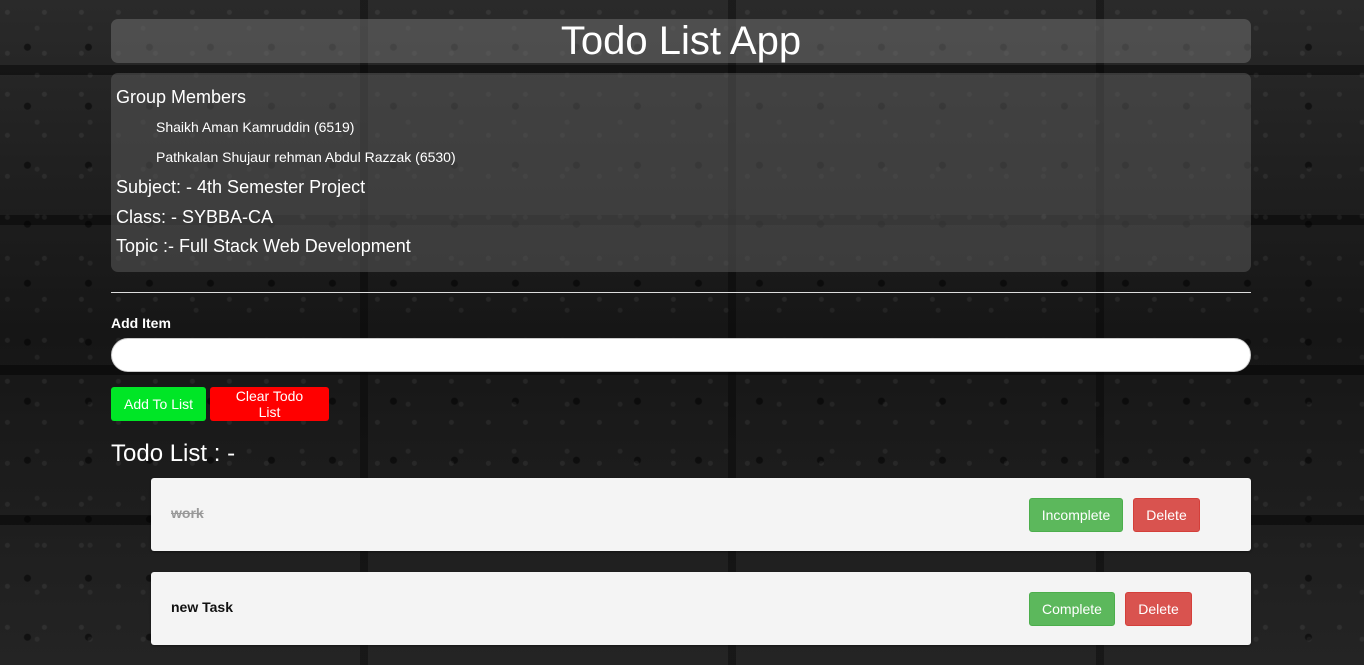 The width and height of the screenshot is (1364, 665). What do you see at coordinates (263, 246) in the screenshot?
I see `topic-line: Topic :- Full Stack Web Development` at bounding box center [263, 246].